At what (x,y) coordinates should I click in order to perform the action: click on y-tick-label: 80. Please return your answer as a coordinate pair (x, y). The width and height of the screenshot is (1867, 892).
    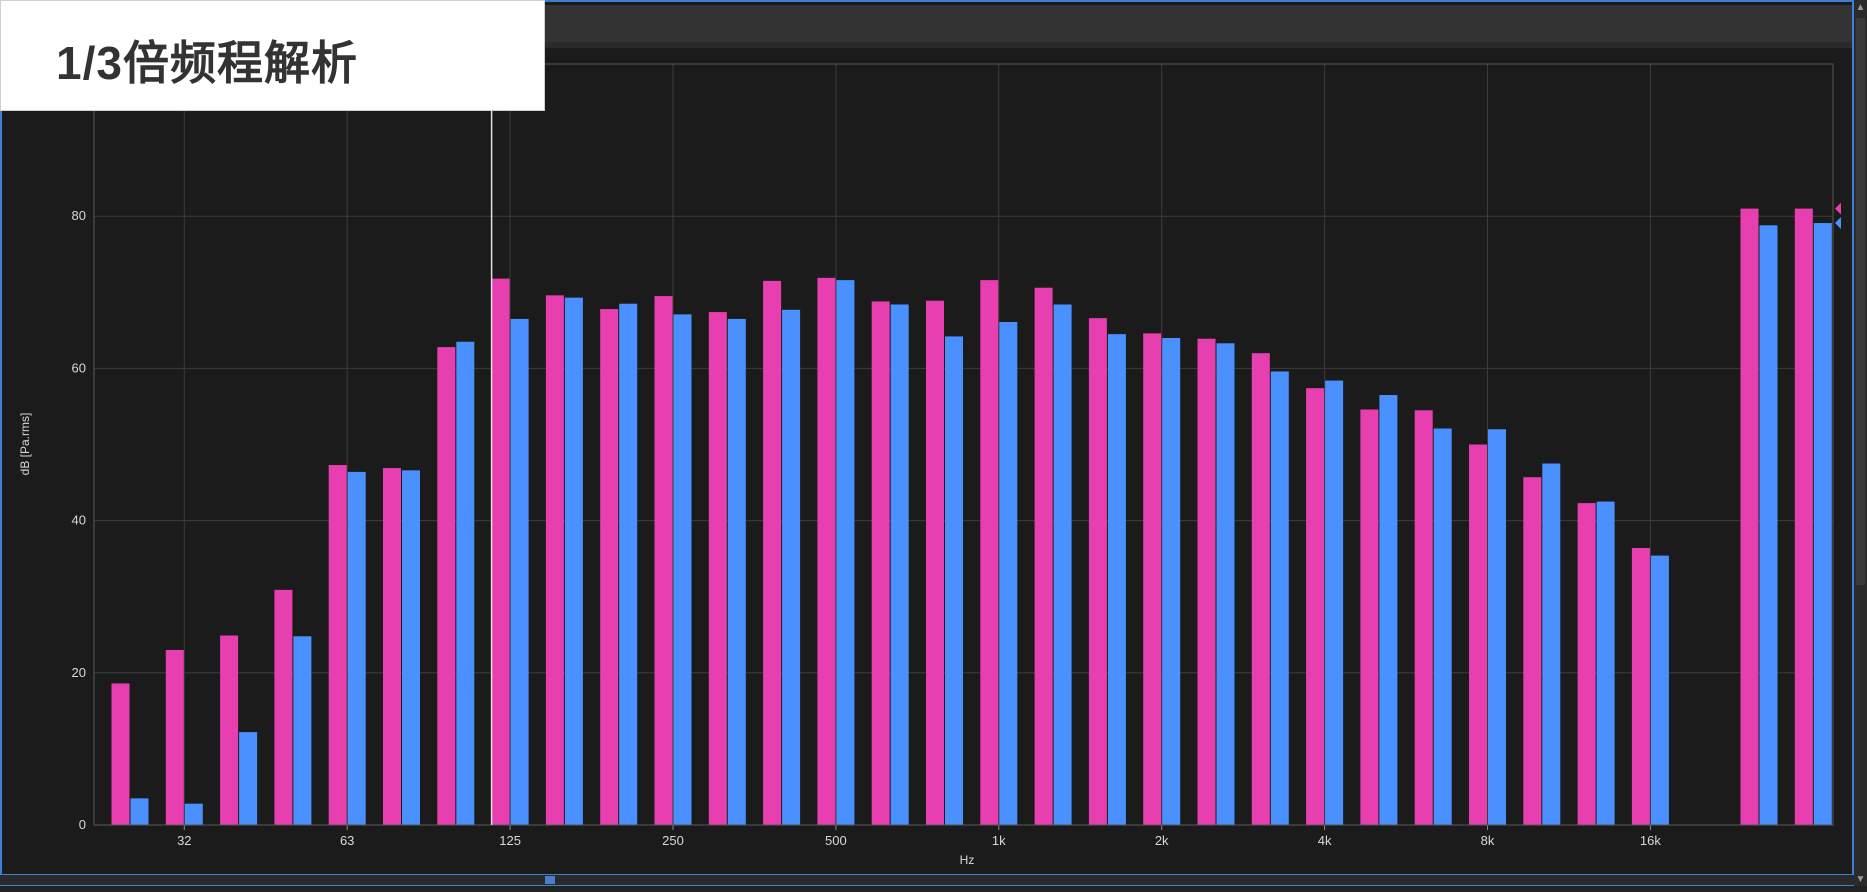
    Looking at the image, I should click on (79, 215).